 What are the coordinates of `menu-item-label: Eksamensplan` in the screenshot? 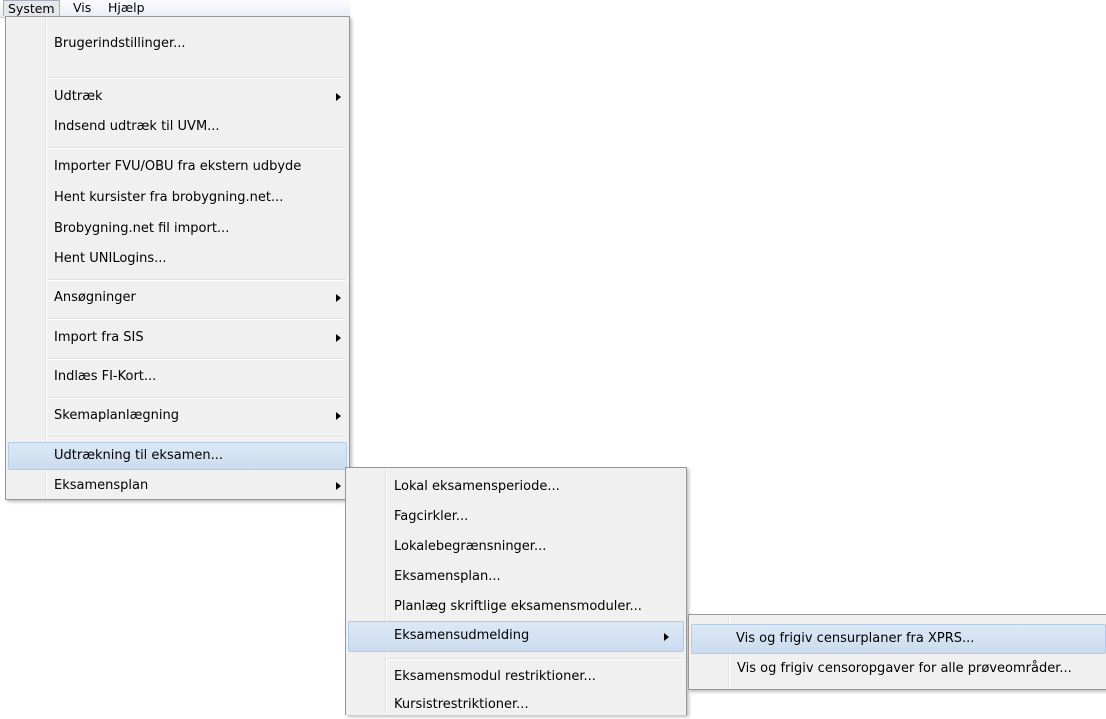 It's located at (101, 485).